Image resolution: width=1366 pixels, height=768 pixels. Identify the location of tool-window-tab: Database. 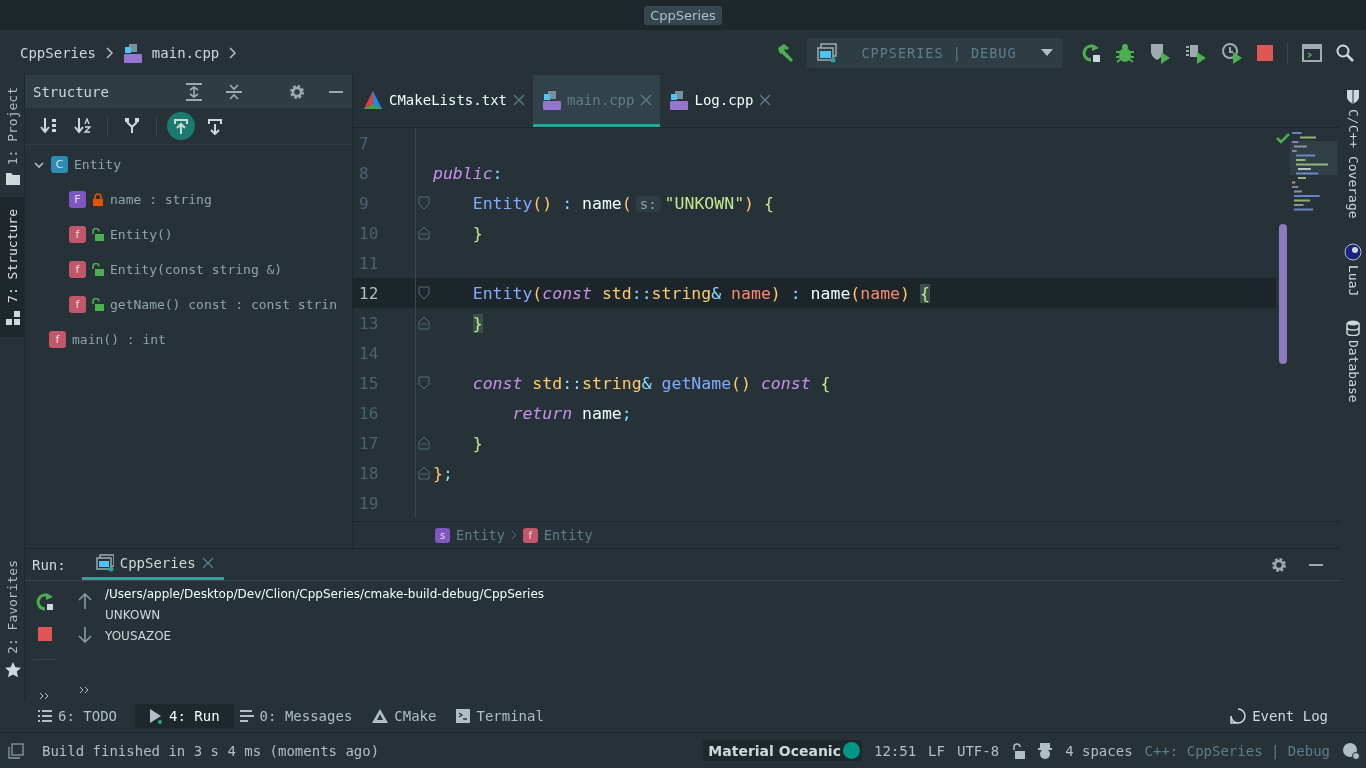
(1353, 359).